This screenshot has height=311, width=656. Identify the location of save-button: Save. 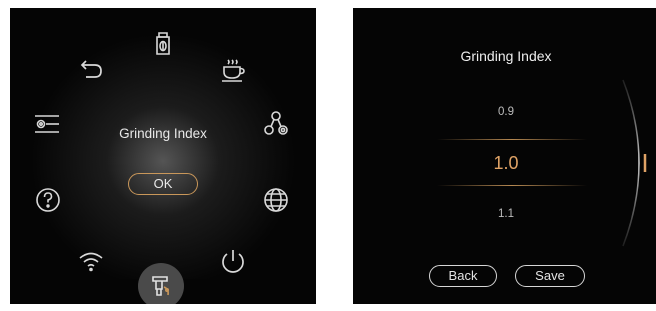
(550, 276).